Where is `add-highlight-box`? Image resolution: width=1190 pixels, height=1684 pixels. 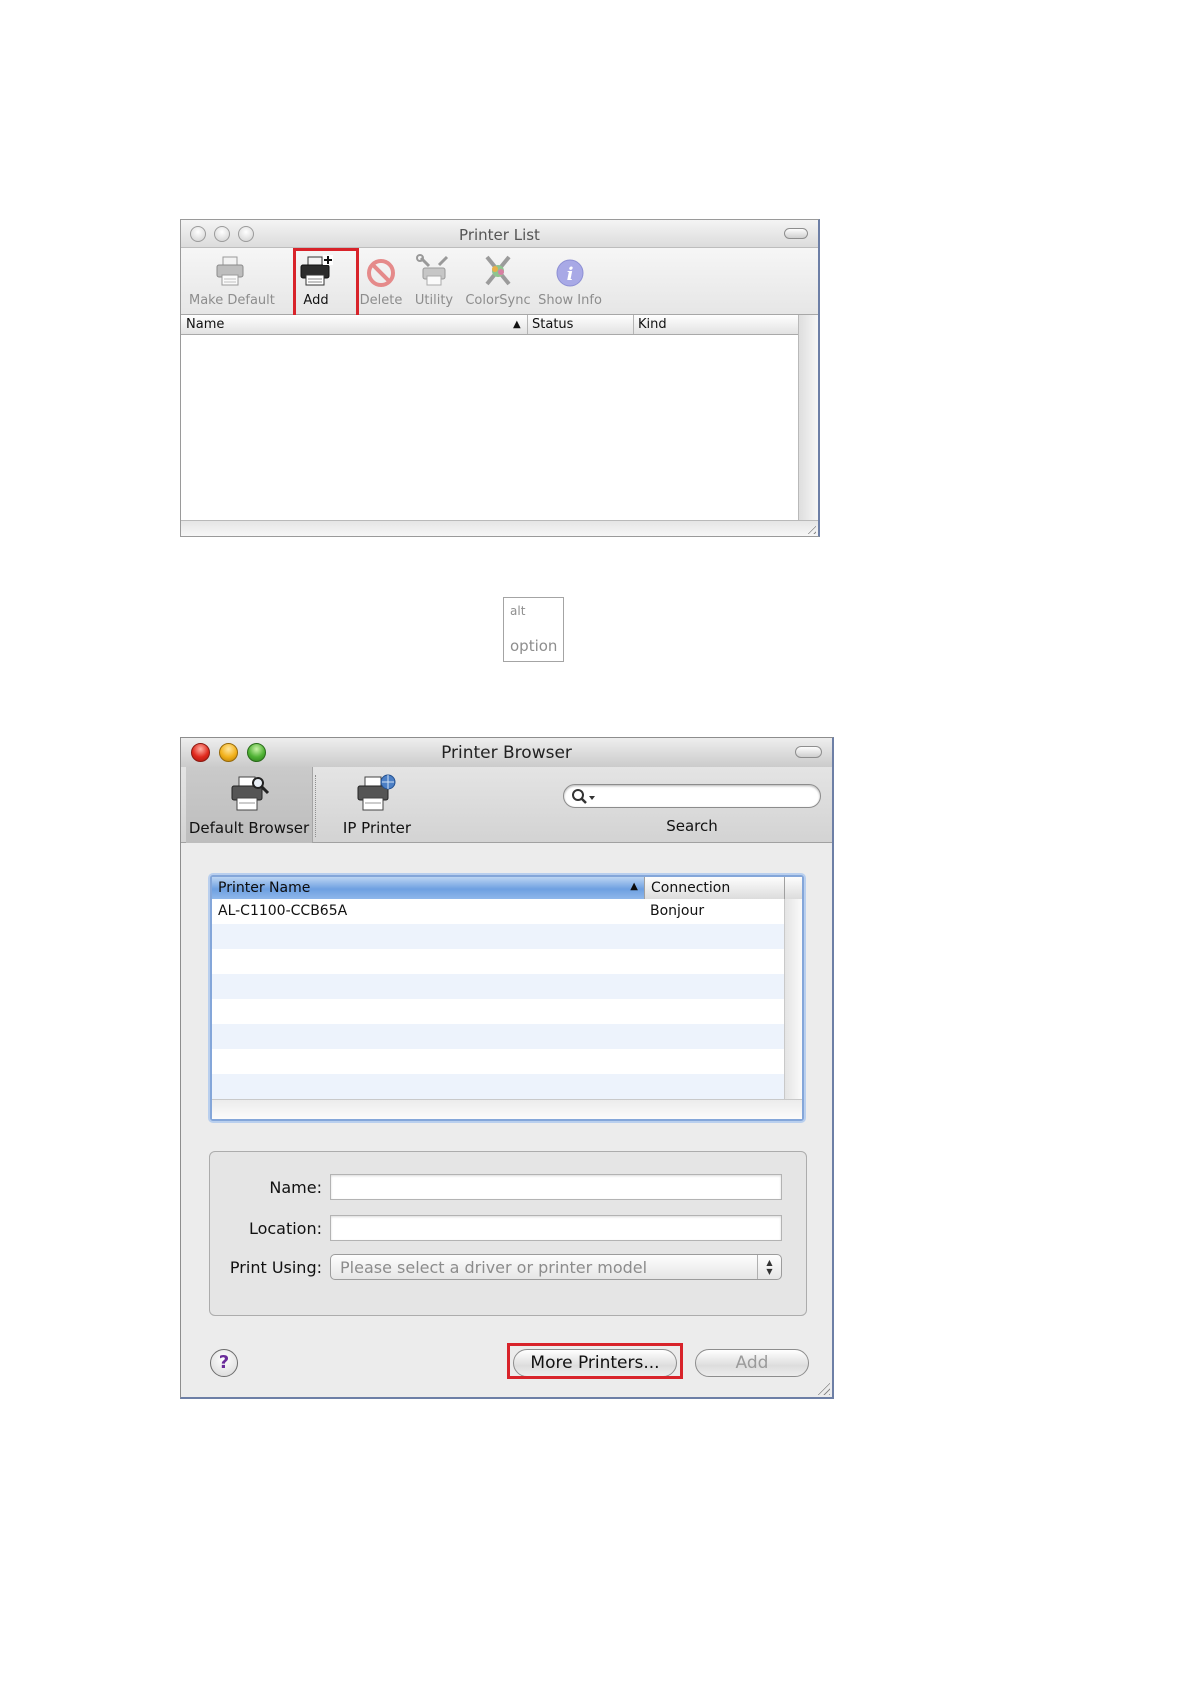
add-highlight-box is located at coordinates (326, 283).